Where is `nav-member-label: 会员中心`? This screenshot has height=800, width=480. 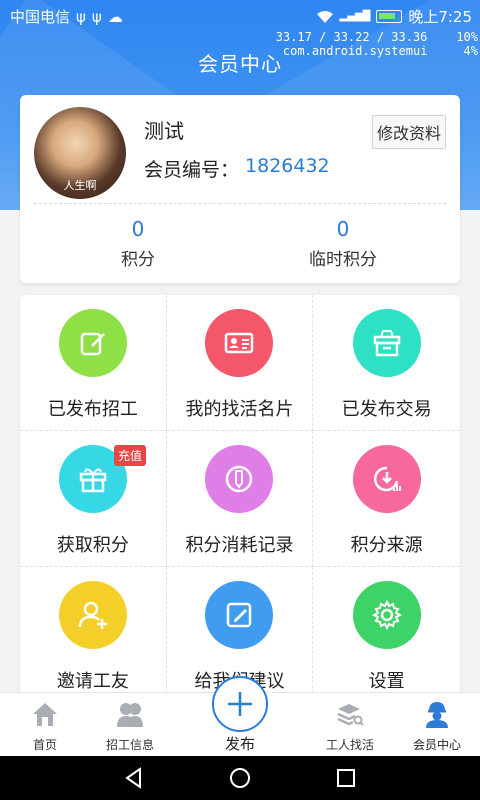 nav-member-label: 会员中心 is located at coordinates (436, 745).